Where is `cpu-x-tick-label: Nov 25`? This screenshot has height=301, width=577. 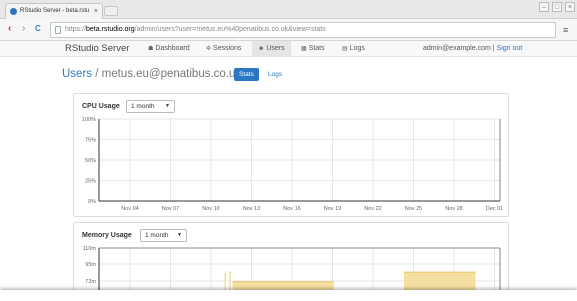
cpu-x-tick-label: Nov 25 is located at coordinates (413, 209).